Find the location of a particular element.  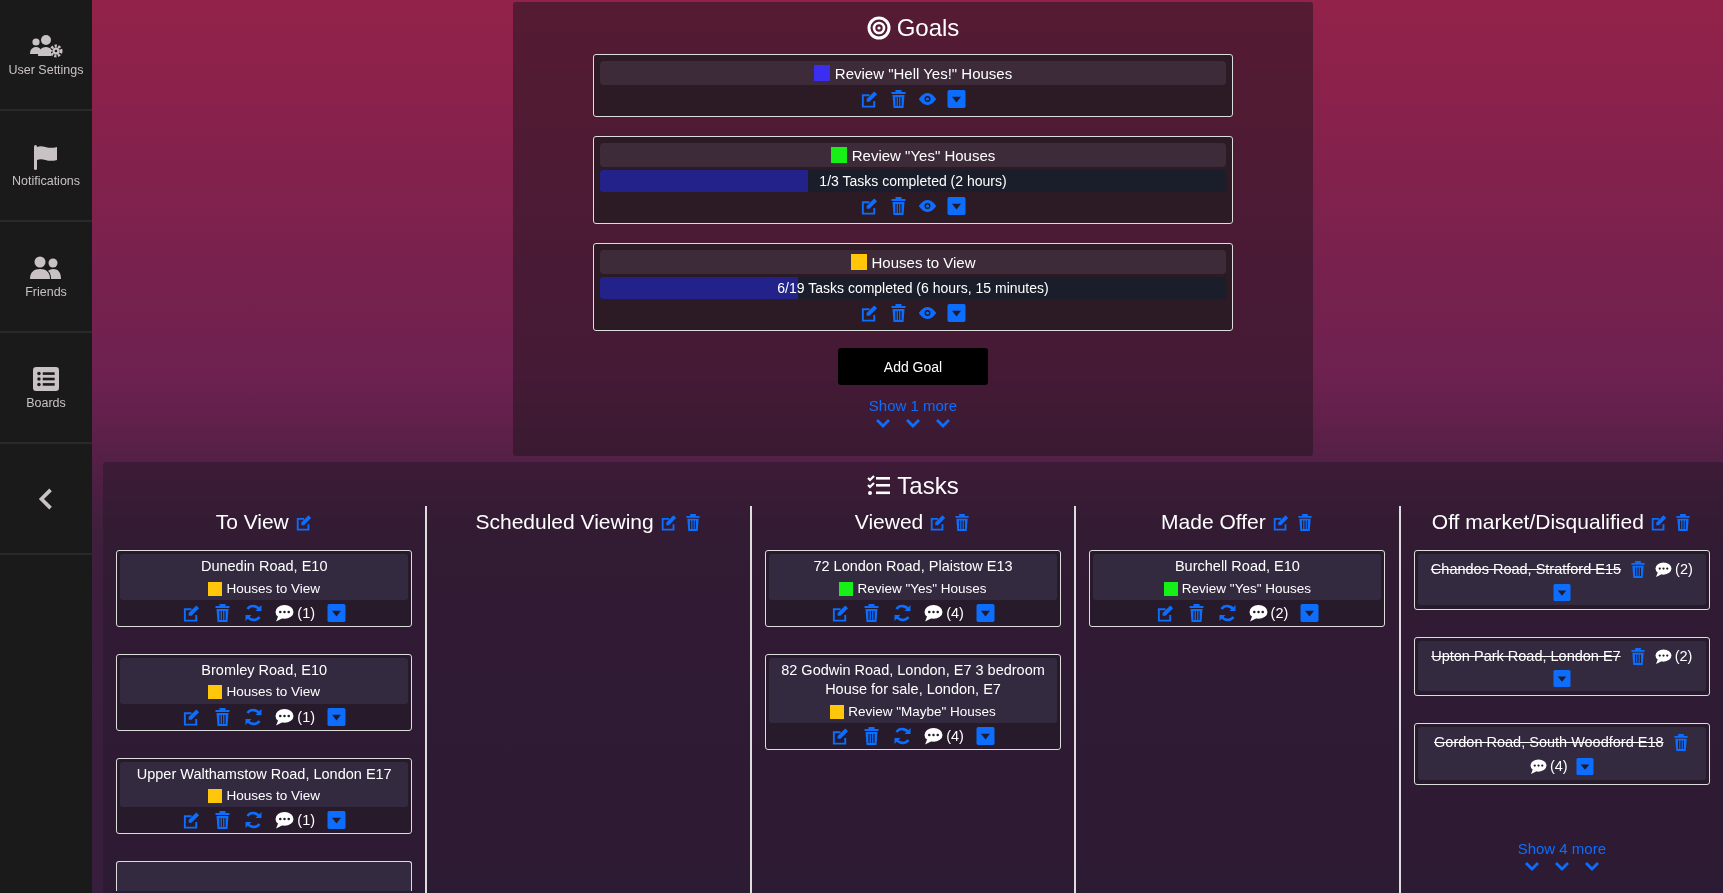

task-title: 72 London Road, Plaistow E13 is located at coordinates (913, 566).